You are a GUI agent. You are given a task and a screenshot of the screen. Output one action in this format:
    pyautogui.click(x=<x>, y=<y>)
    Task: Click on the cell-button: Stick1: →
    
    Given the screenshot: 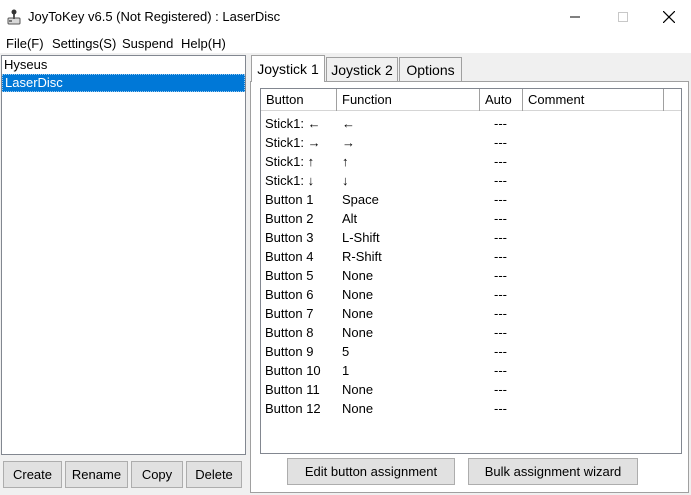 What is the action you would take?
    pyautogui.click(x=293, y=142)
    